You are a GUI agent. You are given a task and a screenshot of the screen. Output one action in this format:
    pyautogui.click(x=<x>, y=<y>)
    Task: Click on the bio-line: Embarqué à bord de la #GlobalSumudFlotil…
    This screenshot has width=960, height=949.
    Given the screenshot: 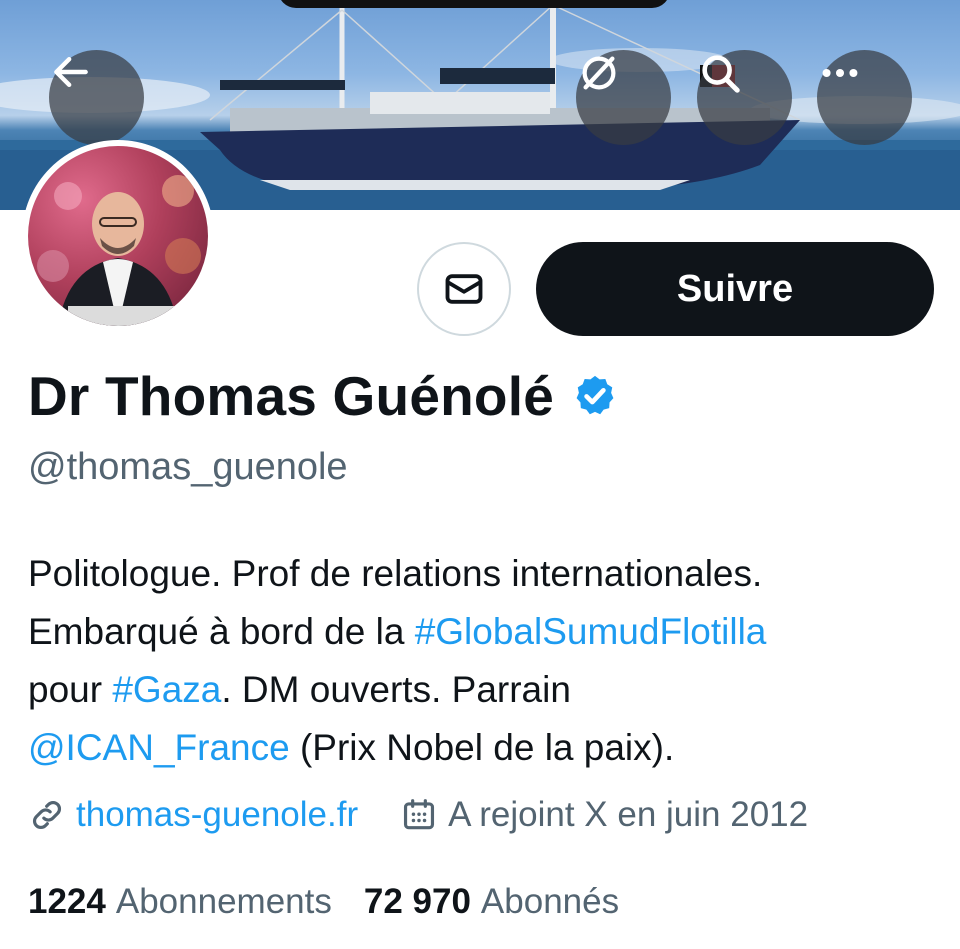 What is the action you would take?
    pyautogui.click(x=488, y=632)
    